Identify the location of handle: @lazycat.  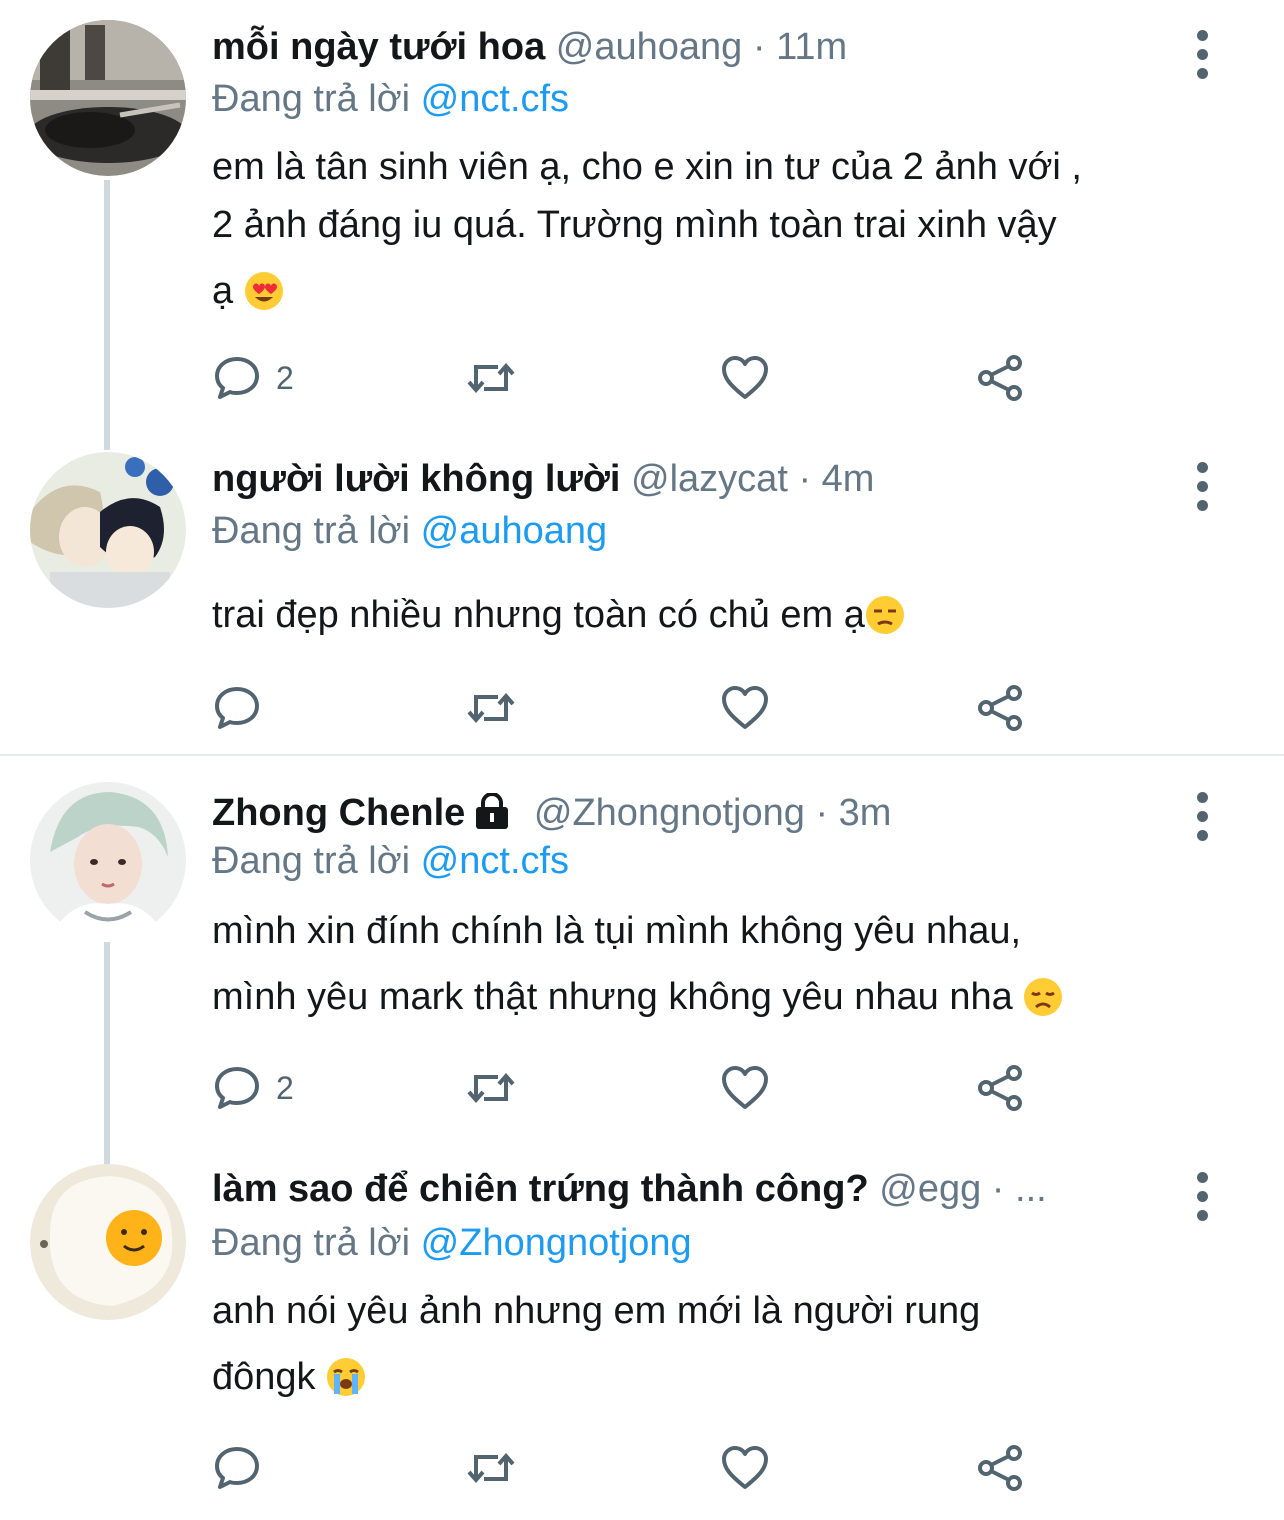
(709, 479).